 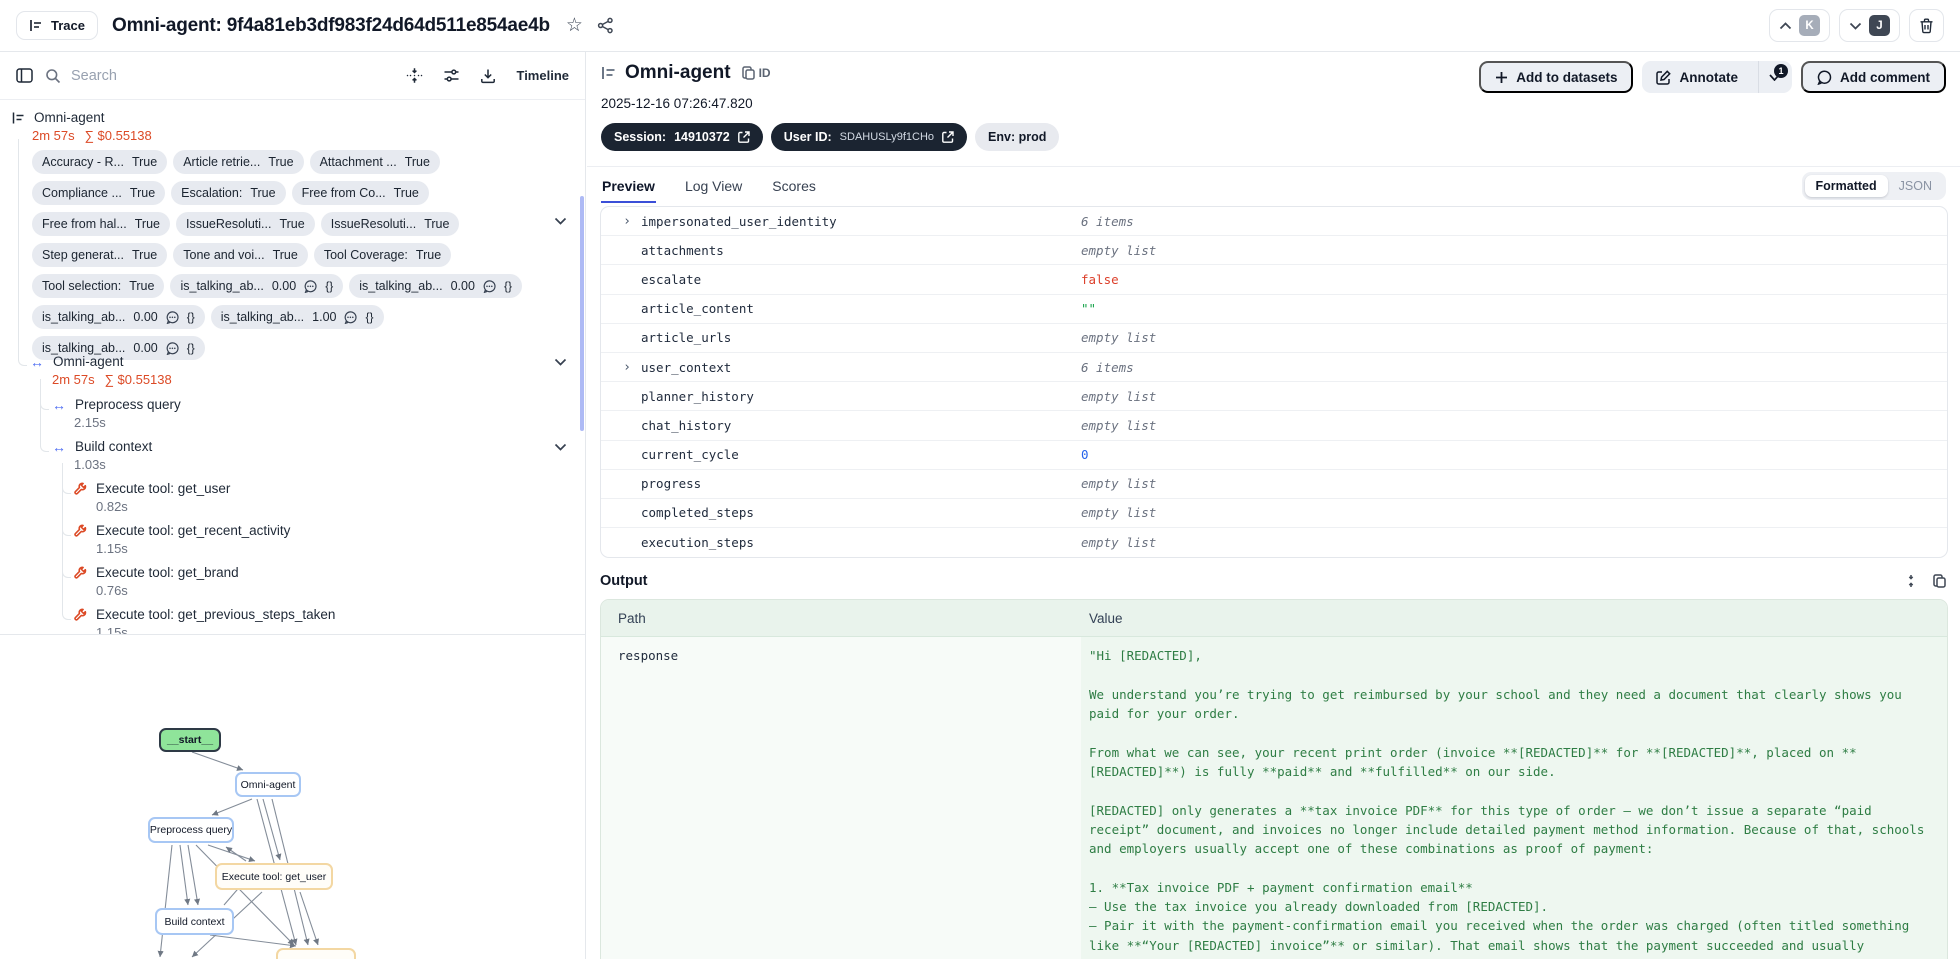 I want to click on sidebar-scrollbar, so click(x=582, y=313).